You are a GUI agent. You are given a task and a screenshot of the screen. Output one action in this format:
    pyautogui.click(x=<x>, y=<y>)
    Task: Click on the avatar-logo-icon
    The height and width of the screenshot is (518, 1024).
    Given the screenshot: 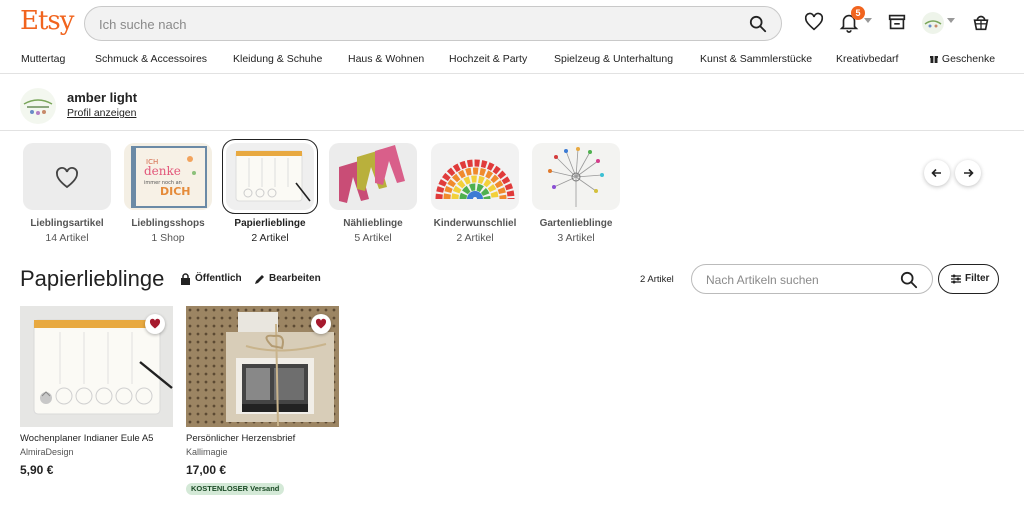 What is the action you would take?
    pyautogui.click(x=933, y=24)
    